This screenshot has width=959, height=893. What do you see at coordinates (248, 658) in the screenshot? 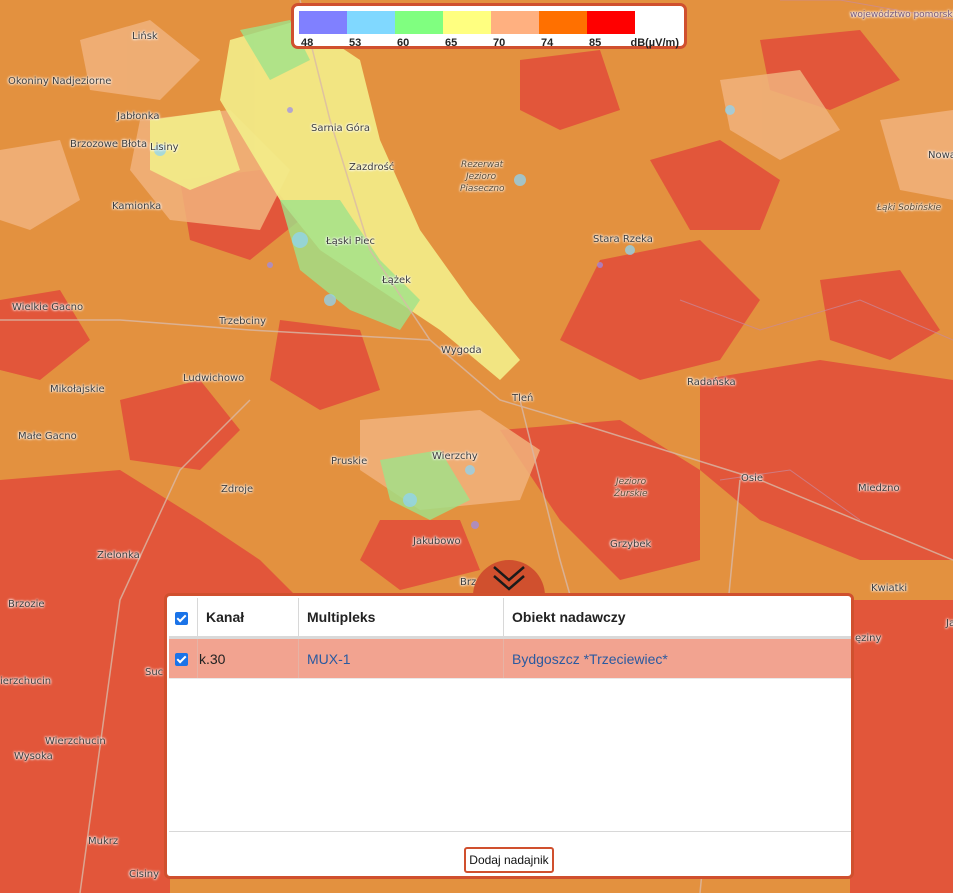
I see `cell-channel: k.30` at bounding box center [248, 658].